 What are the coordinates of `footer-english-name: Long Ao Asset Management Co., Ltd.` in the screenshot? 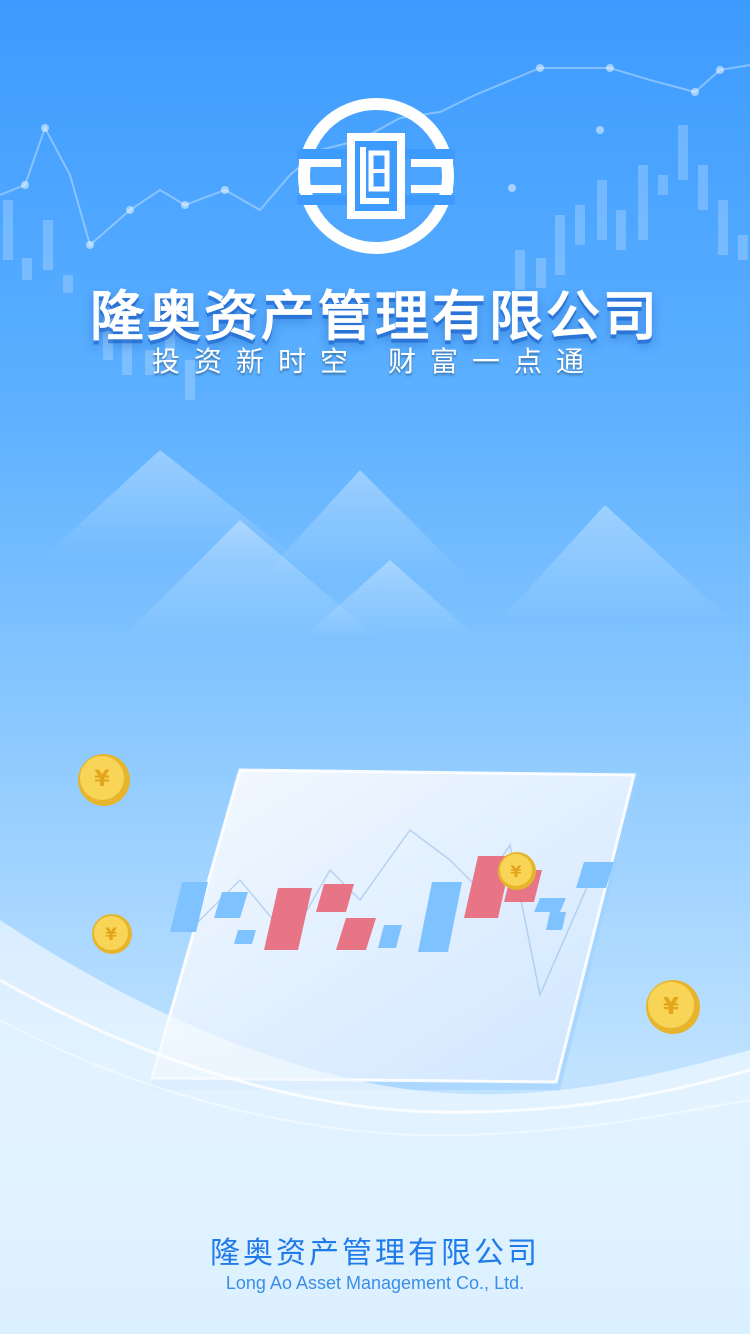 It's located at (375, 1283).